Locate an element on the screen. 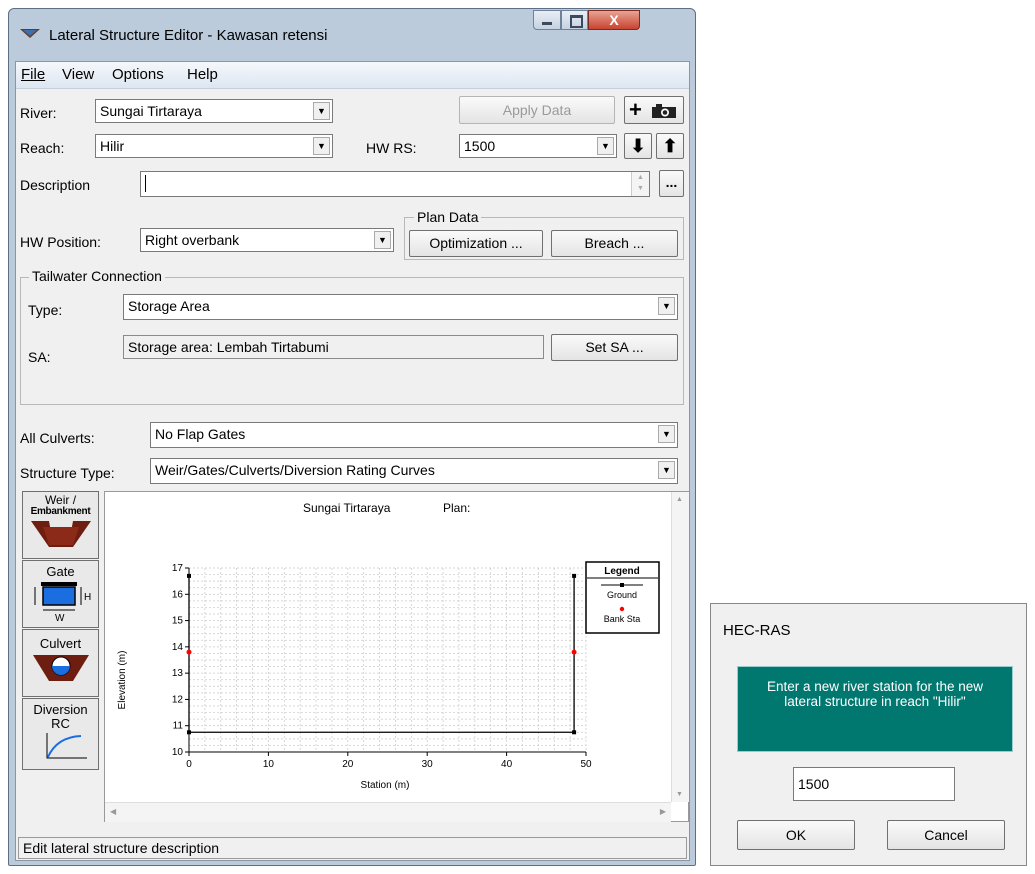  weir-embankment-button: Weir / Embankment is located at coordinates (60, 525).